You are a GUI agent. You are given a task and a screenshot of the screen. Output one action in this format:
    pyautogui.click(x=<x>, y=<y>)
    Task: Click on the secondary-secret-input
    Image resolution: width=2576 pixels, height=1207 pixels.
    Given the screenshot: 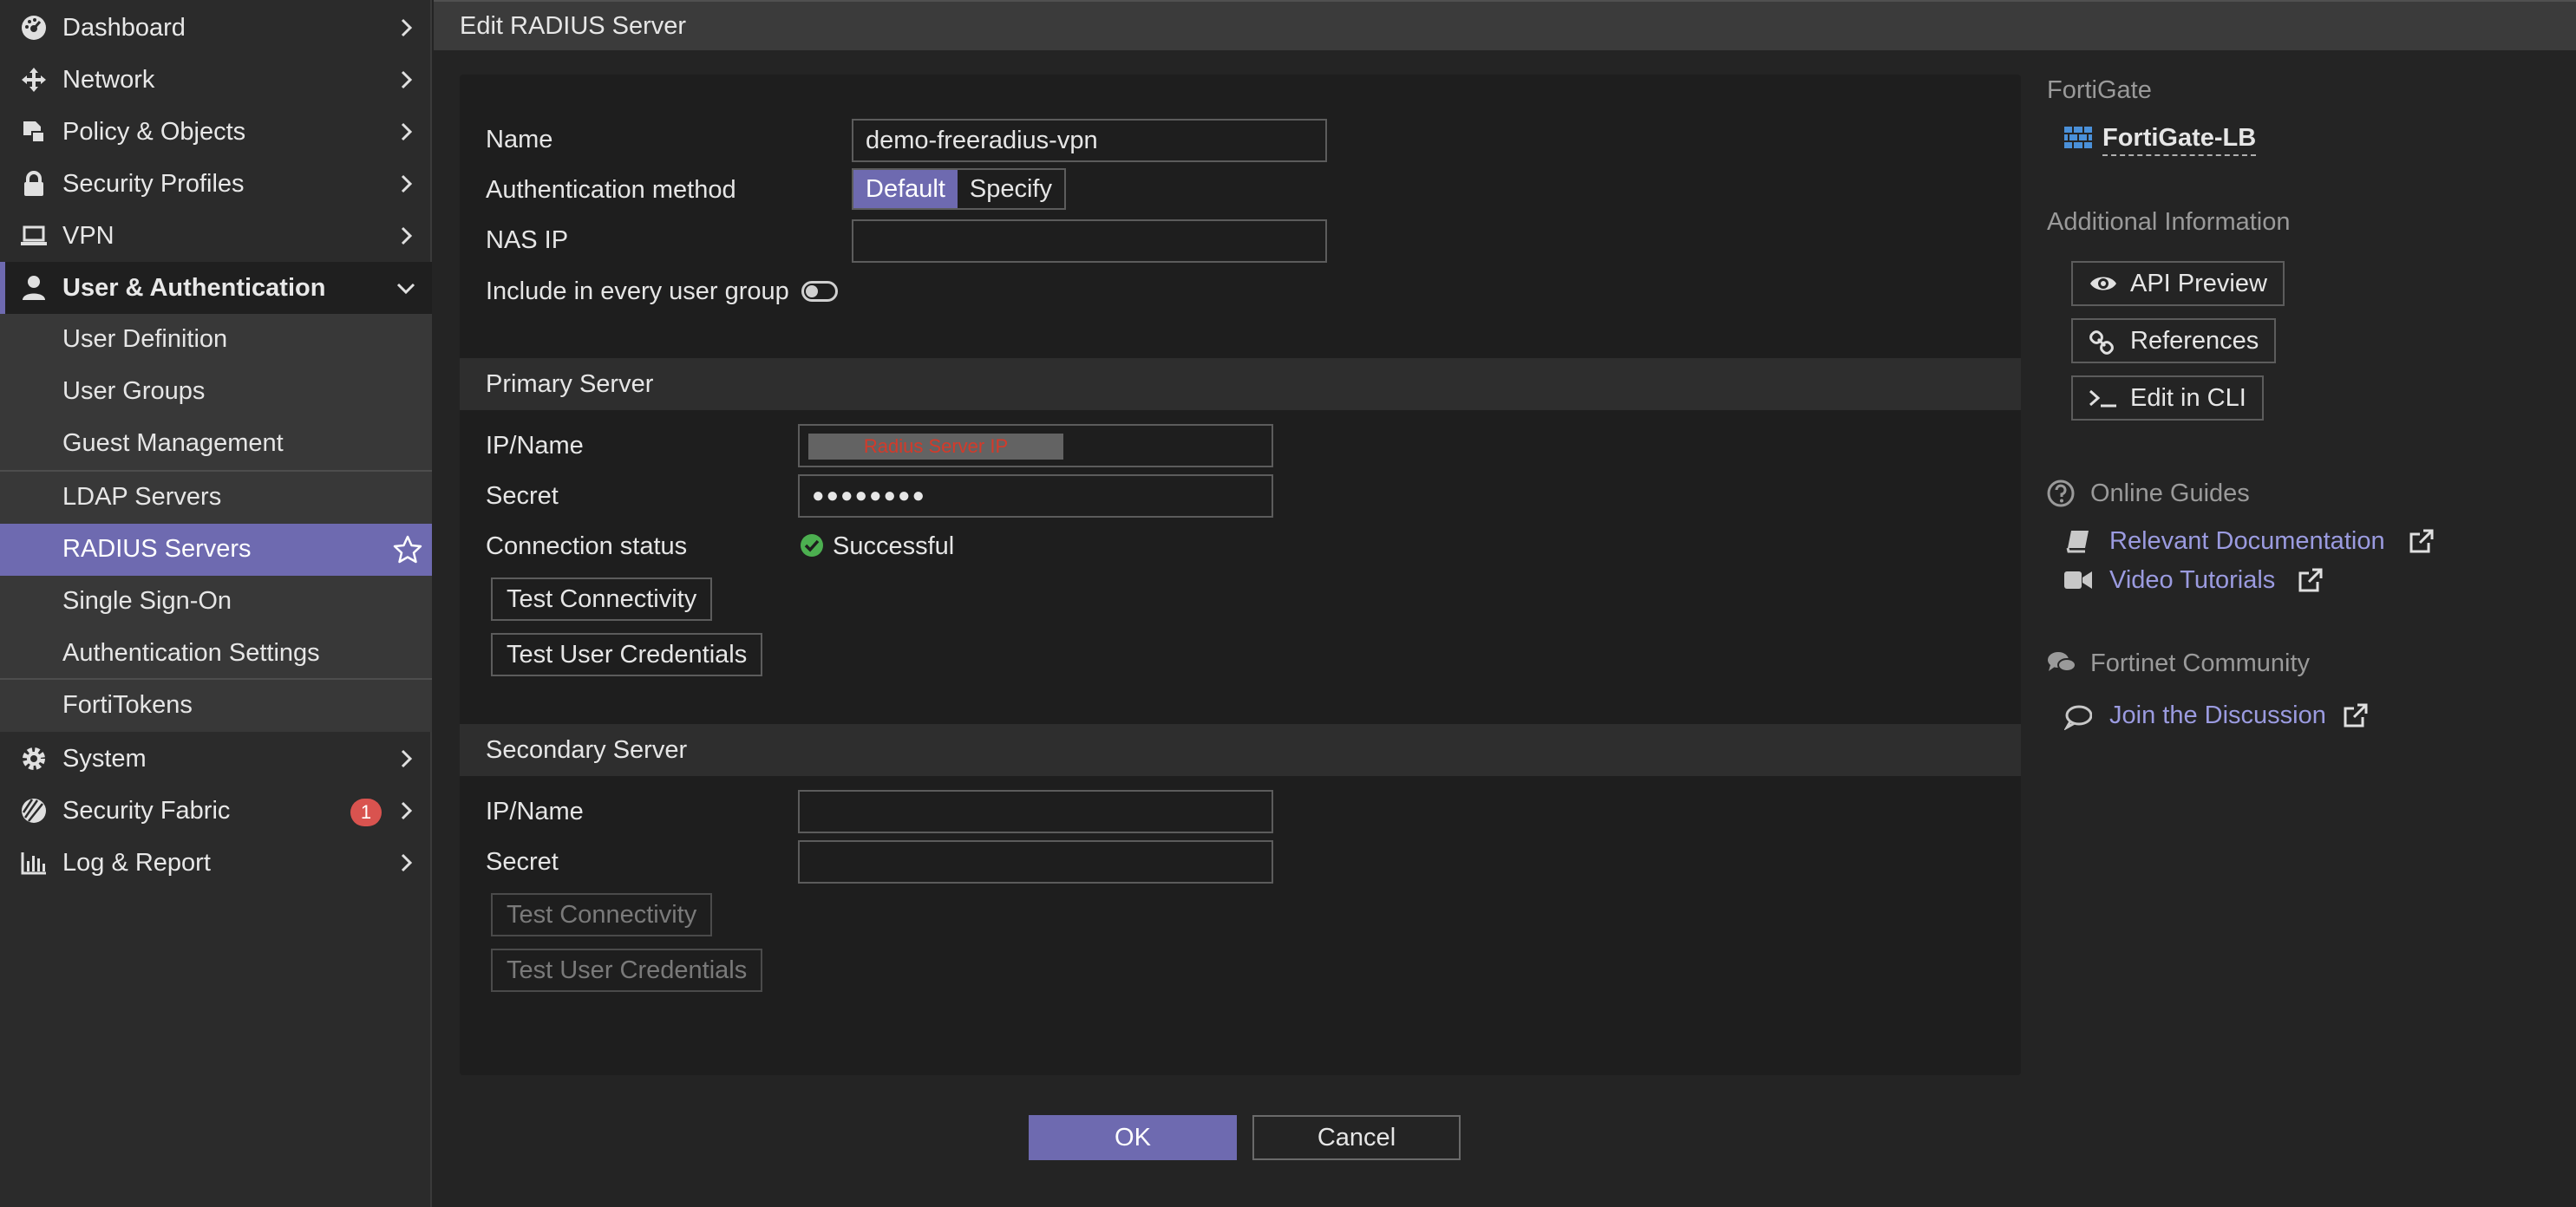 What is the action you would take?
    pyautogui.click(x=1035, y=862)
    